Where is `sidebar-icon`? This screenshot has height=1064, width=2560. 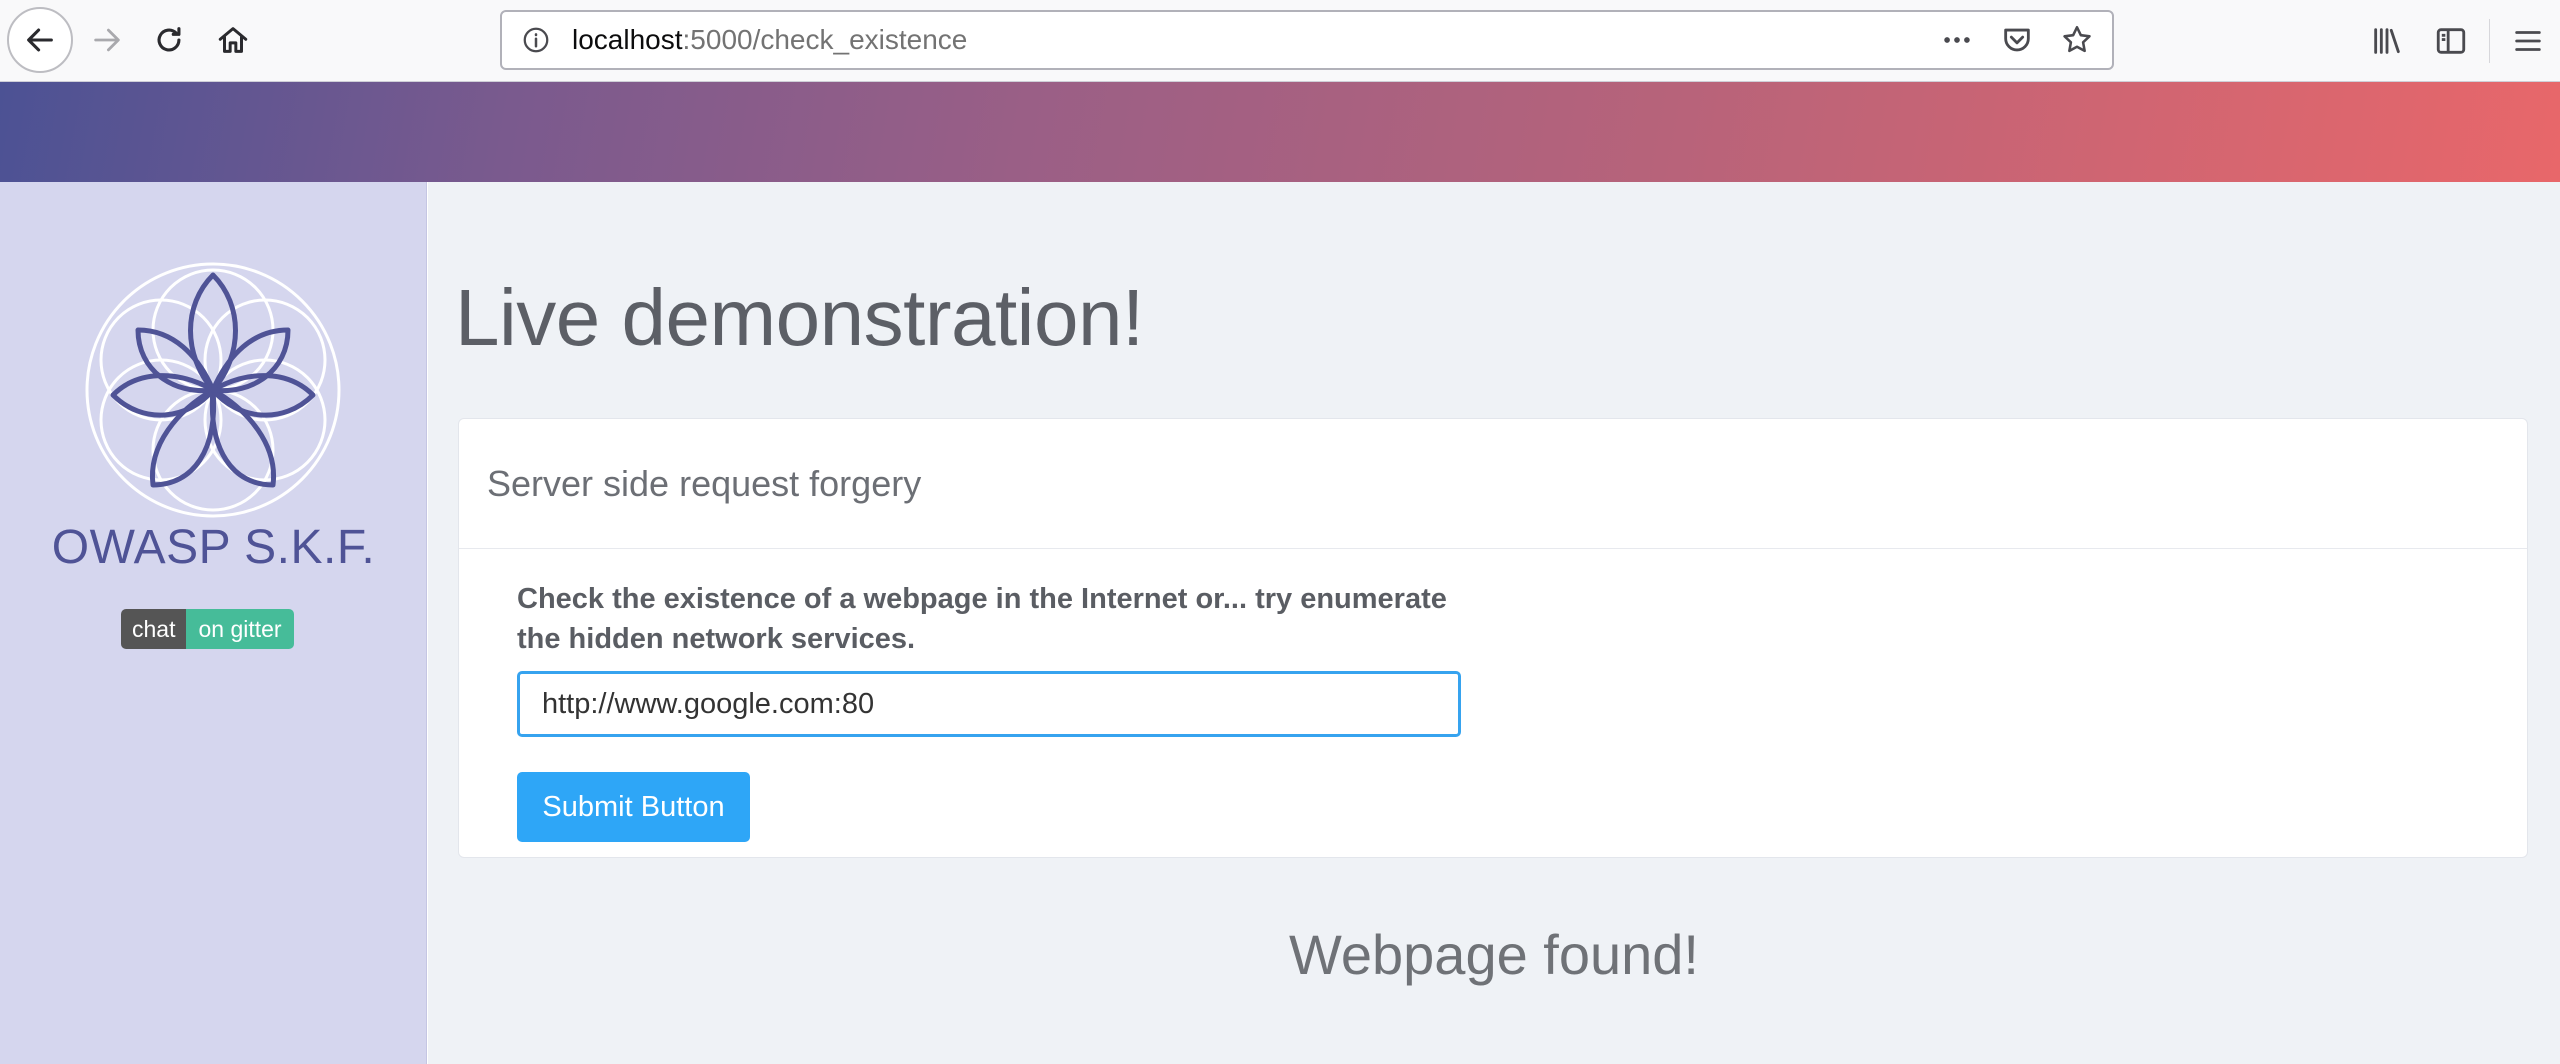
sidebar-icon is located at coordinates (2451, 41).